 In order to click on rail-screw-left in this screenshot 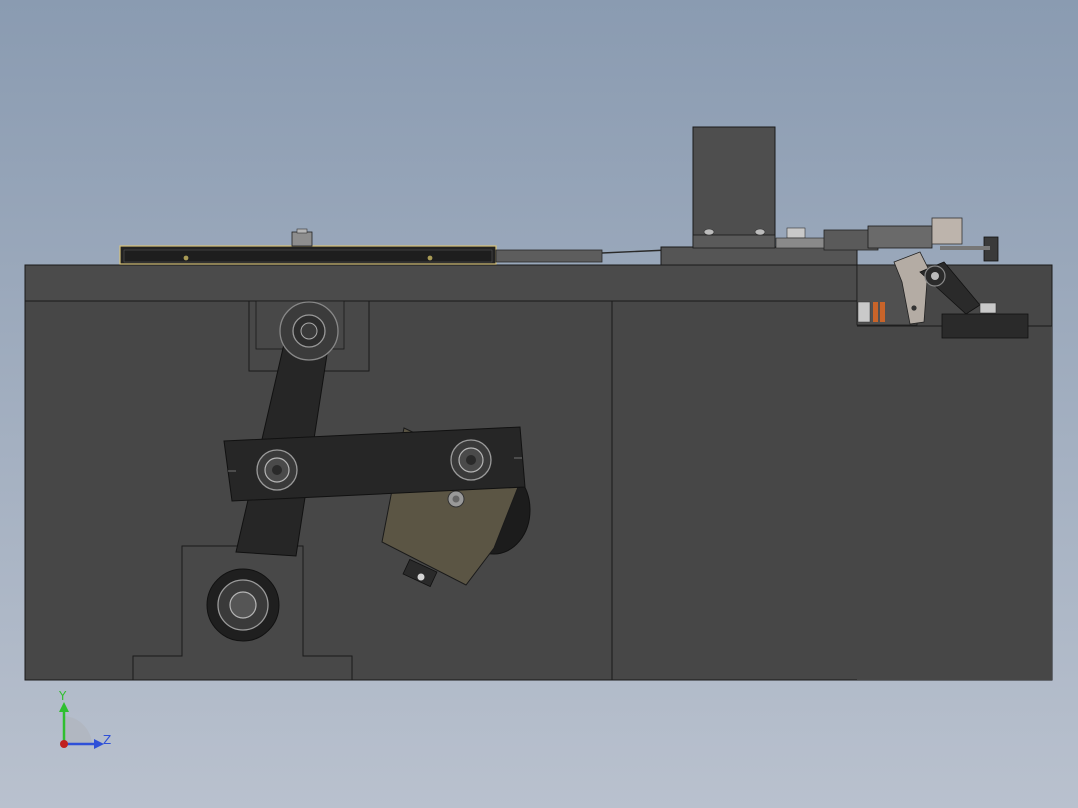, I will do `click(186, 258)`.